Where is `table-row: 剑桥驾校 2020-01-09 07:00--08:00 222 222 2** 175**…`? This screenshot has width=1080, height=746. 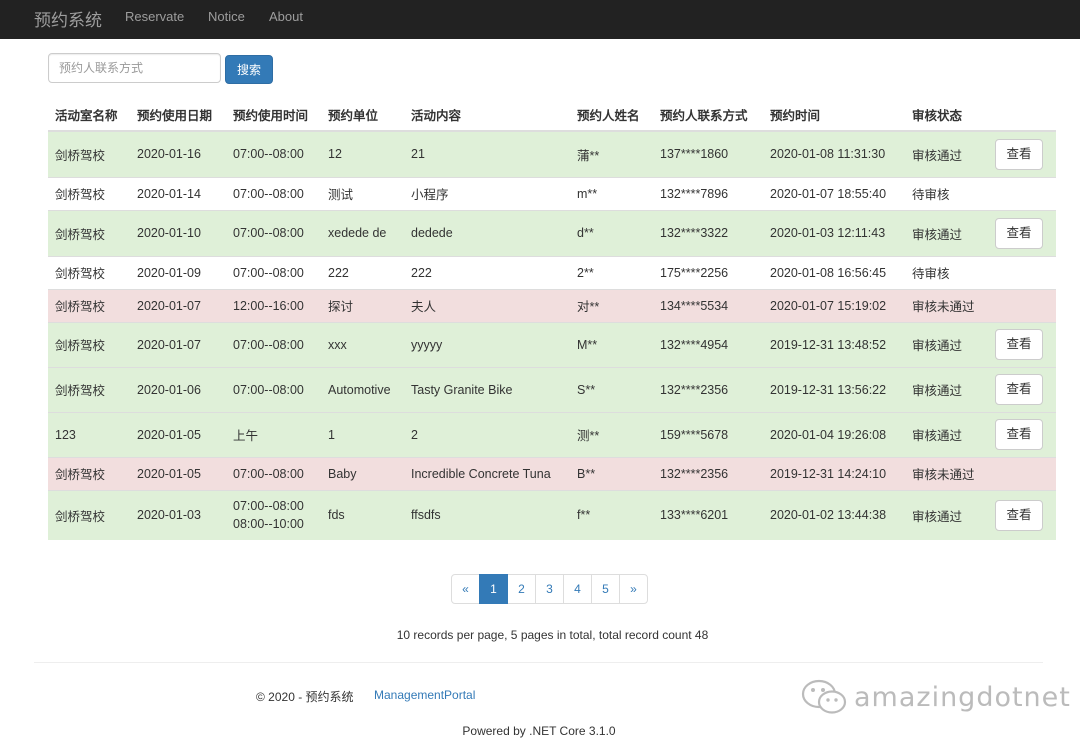 table-row: 剑桥驾校 2020-01-09 07:00--08:00 222 222 2** 175**… is located at coordinates (552, 272).